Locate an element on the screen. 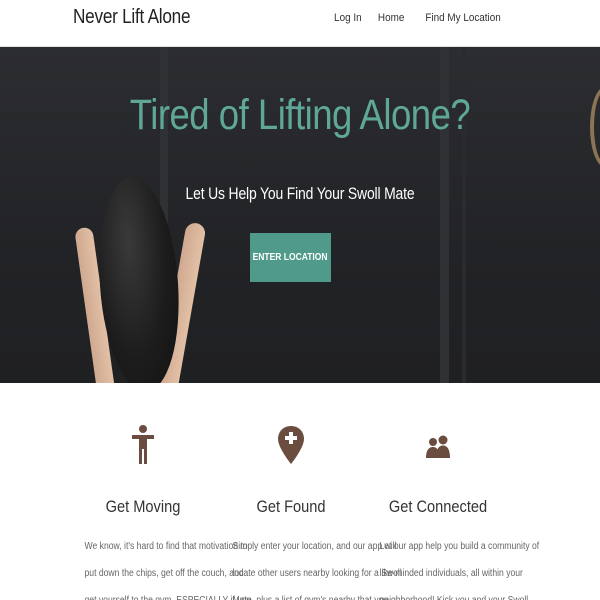 This screenshot has width=600, height=600. enter-location-button: ENTER LOCATION is located at coordinates (290, 257).